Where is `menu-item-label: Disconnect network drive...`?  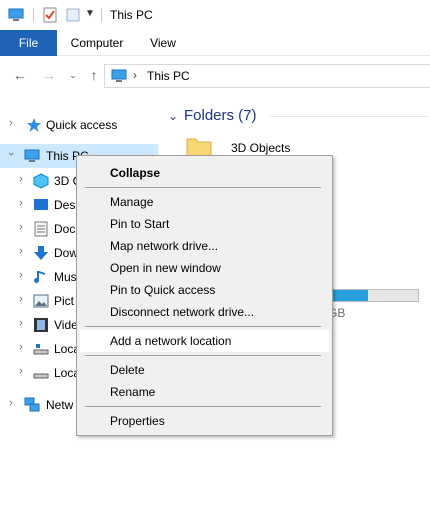 menu-item-label: Disconnect network drive... is located at coordinates (182, 312).